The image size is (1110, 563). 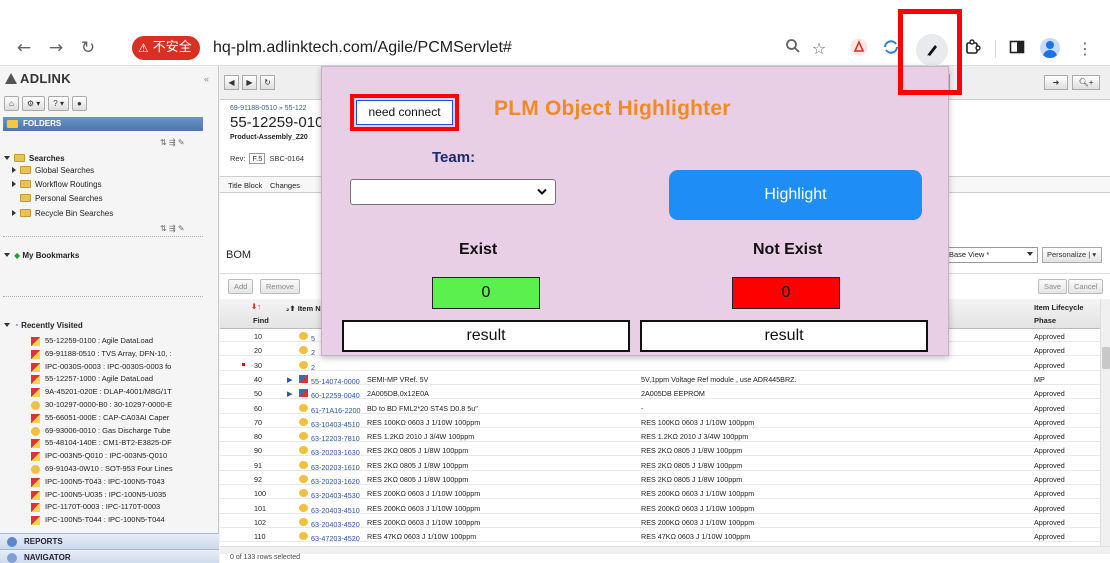 What do you see at coordinates (166, 48) in the screenshot?
I see `security-chip: ⚠ 不安全` at bounding box center [166, 48].